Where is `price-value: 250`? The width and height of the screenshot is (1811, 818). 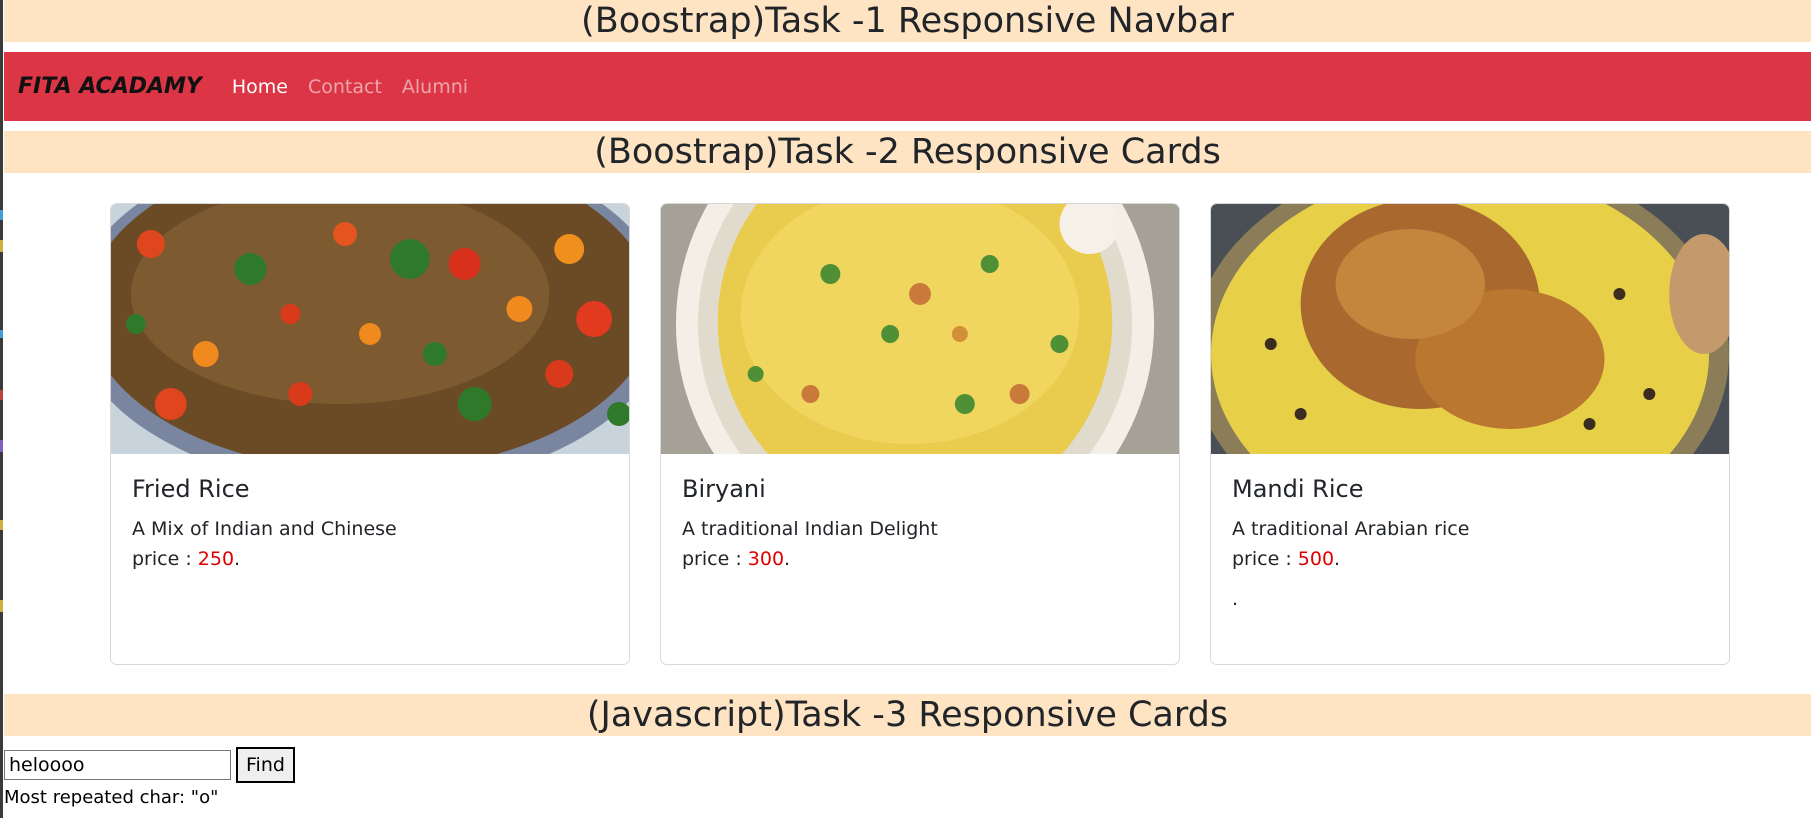
price-value: 250 is located at coordinates (216, 559).